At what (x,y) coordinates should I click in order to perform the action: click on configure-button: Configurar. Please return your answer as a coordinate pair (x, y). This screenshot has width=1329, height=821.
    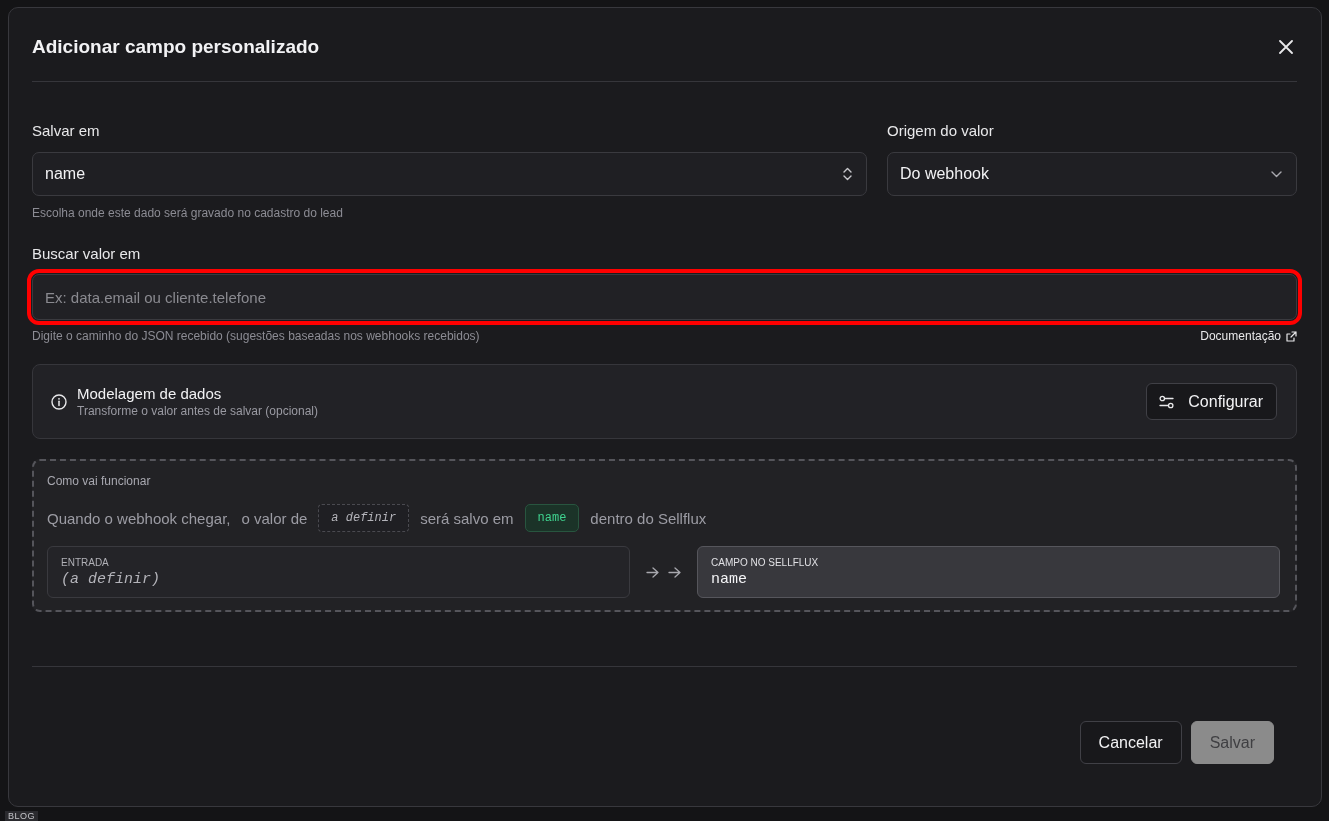
    Looking at the image, I should click on (1211, 401).